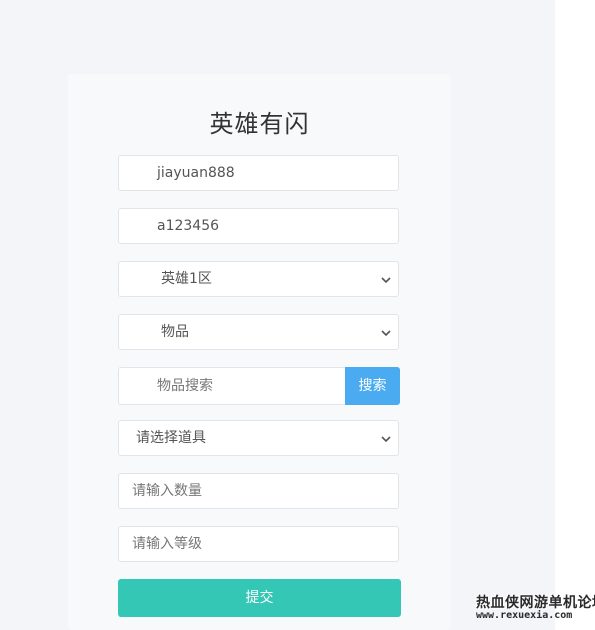 The width and height of the screenshot is (595, 630). I want to click on item-search-input: 物品搜索, so click(232, 386).